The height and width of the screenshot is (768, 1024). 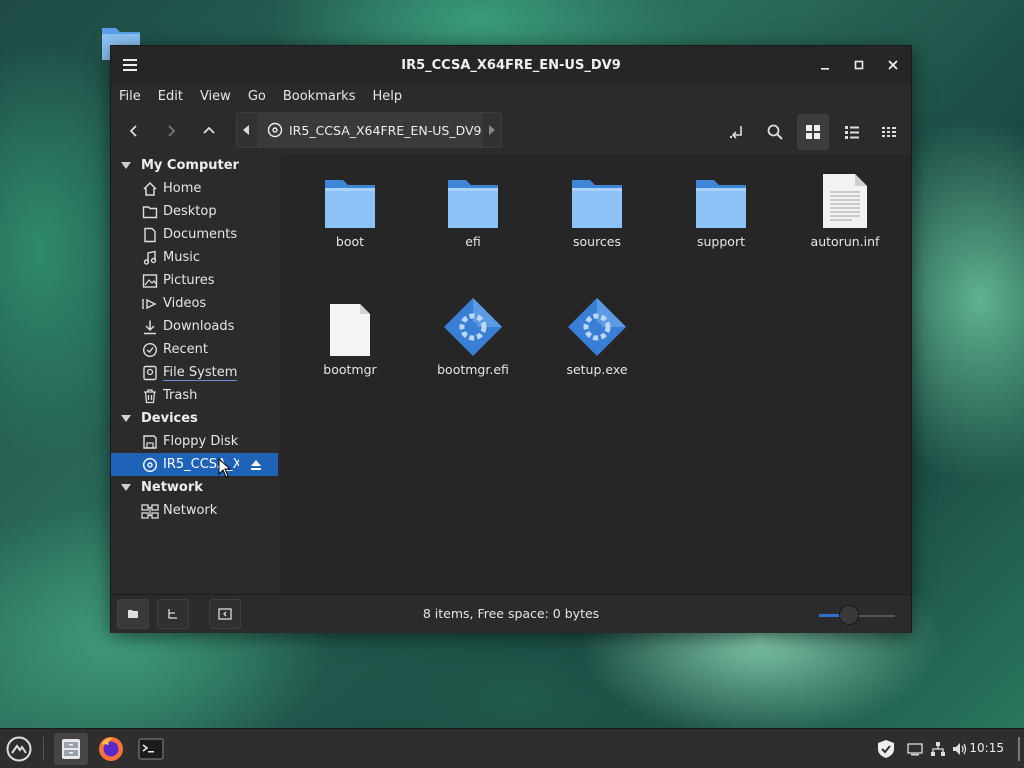 What do you see at coordinates (511, 613) in the screenshot?
I see `status-bar: 8 items, Free space: 0 bytes` at bounding box center [511, 613].